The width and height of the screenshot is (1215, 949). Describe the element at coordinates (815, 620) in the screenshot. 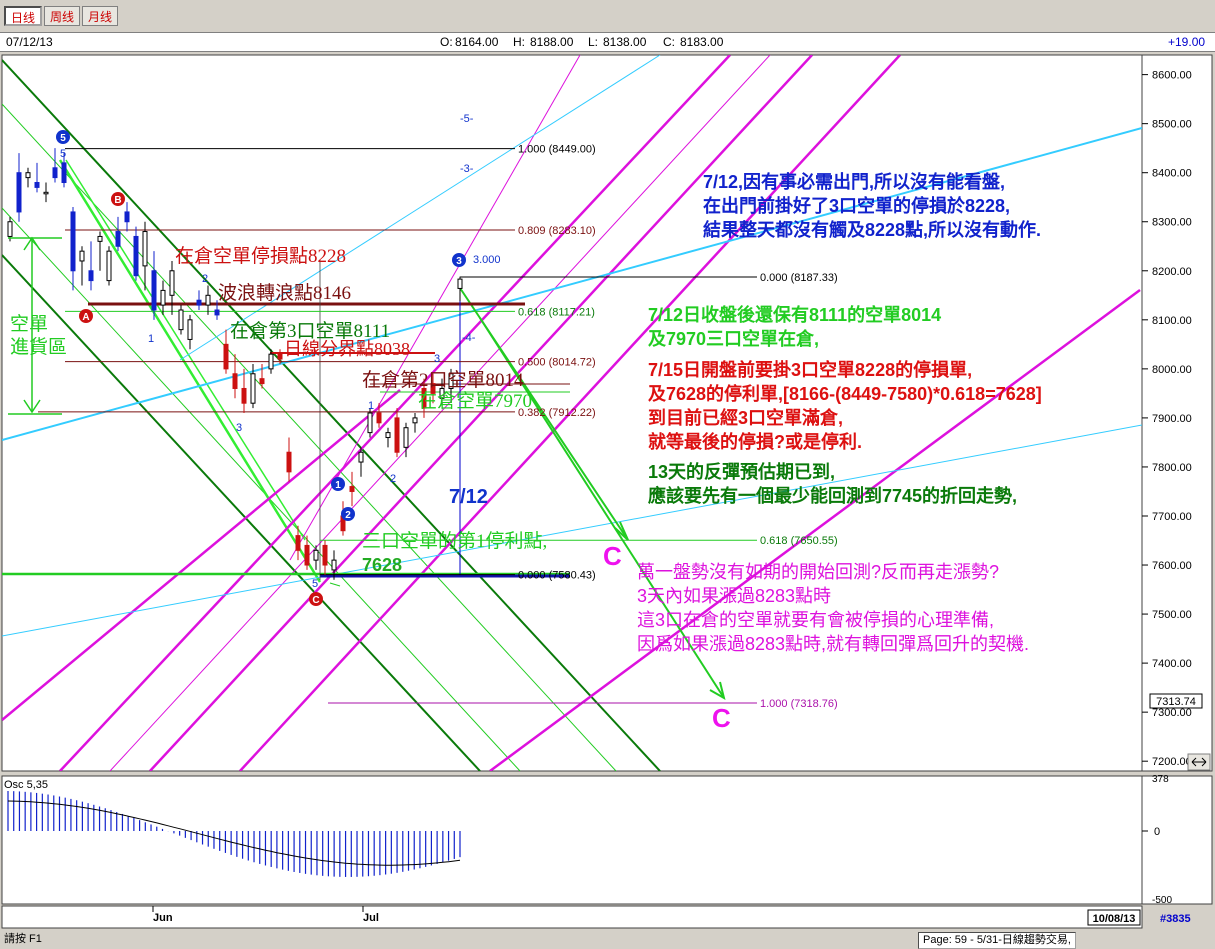

I see `note-magenta-line: 這3口在倉的空單就要有會被停損的心理準備,` at that location.